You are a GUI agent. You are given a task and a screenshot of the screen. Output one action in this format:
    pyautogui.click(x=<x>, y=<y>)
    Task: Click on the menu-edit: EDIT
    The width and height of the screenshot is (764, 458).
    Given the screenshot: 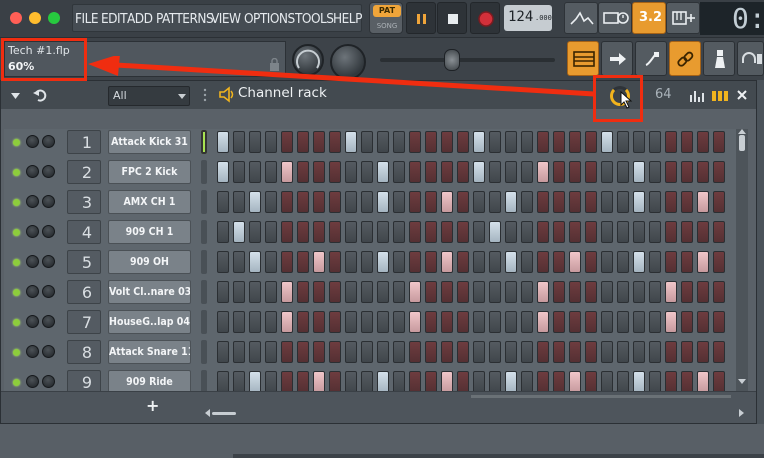 What is the action you would take?
    pyautogui.click(x=114, y=19)
    